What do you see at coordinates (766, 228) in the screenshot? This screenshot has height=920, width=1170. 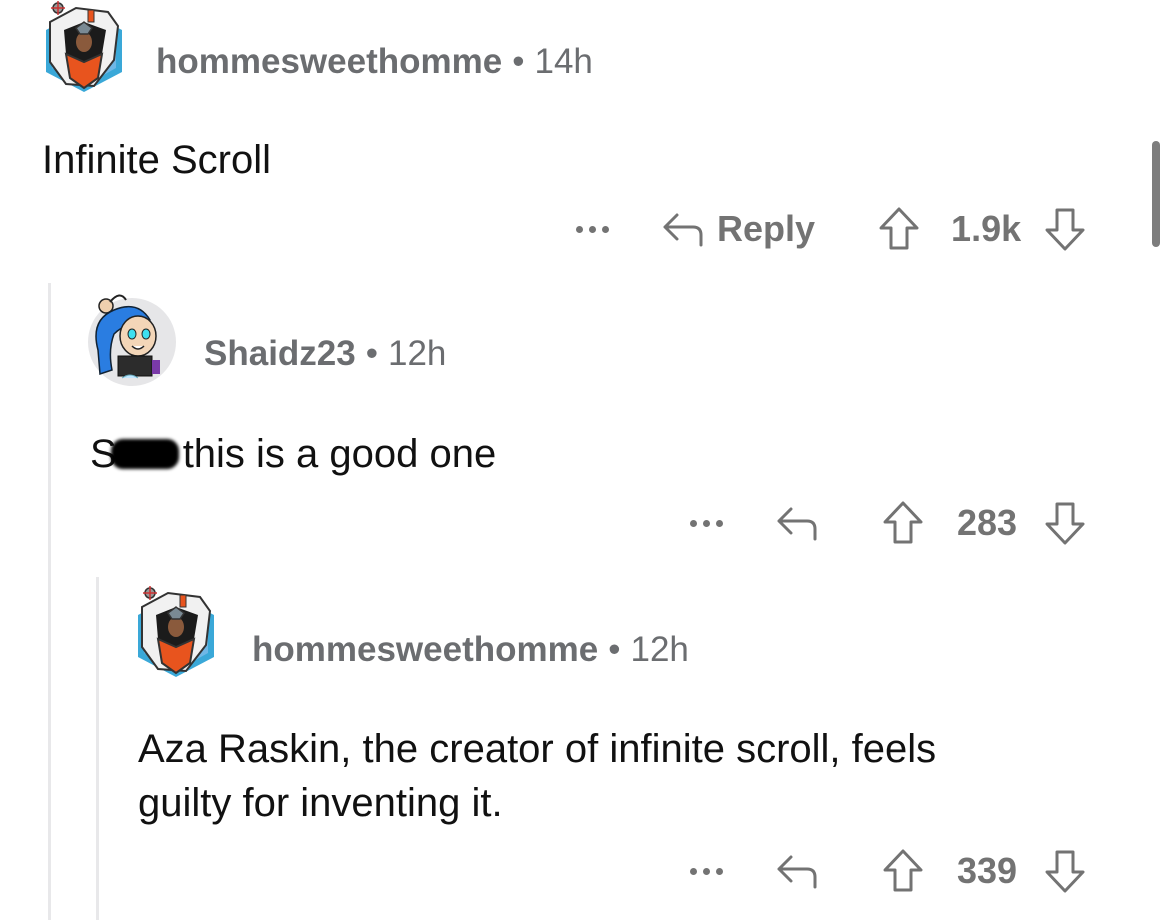 I see `reply-label: Reply` at bounding box center [766, 228].